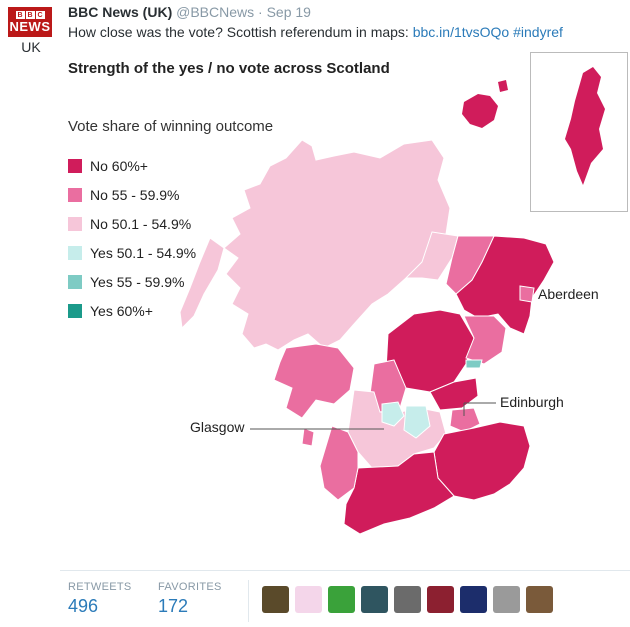 The image size is (630, 627). I want to click on retweets-stat: RETWEETS 496, so click(100, 599).